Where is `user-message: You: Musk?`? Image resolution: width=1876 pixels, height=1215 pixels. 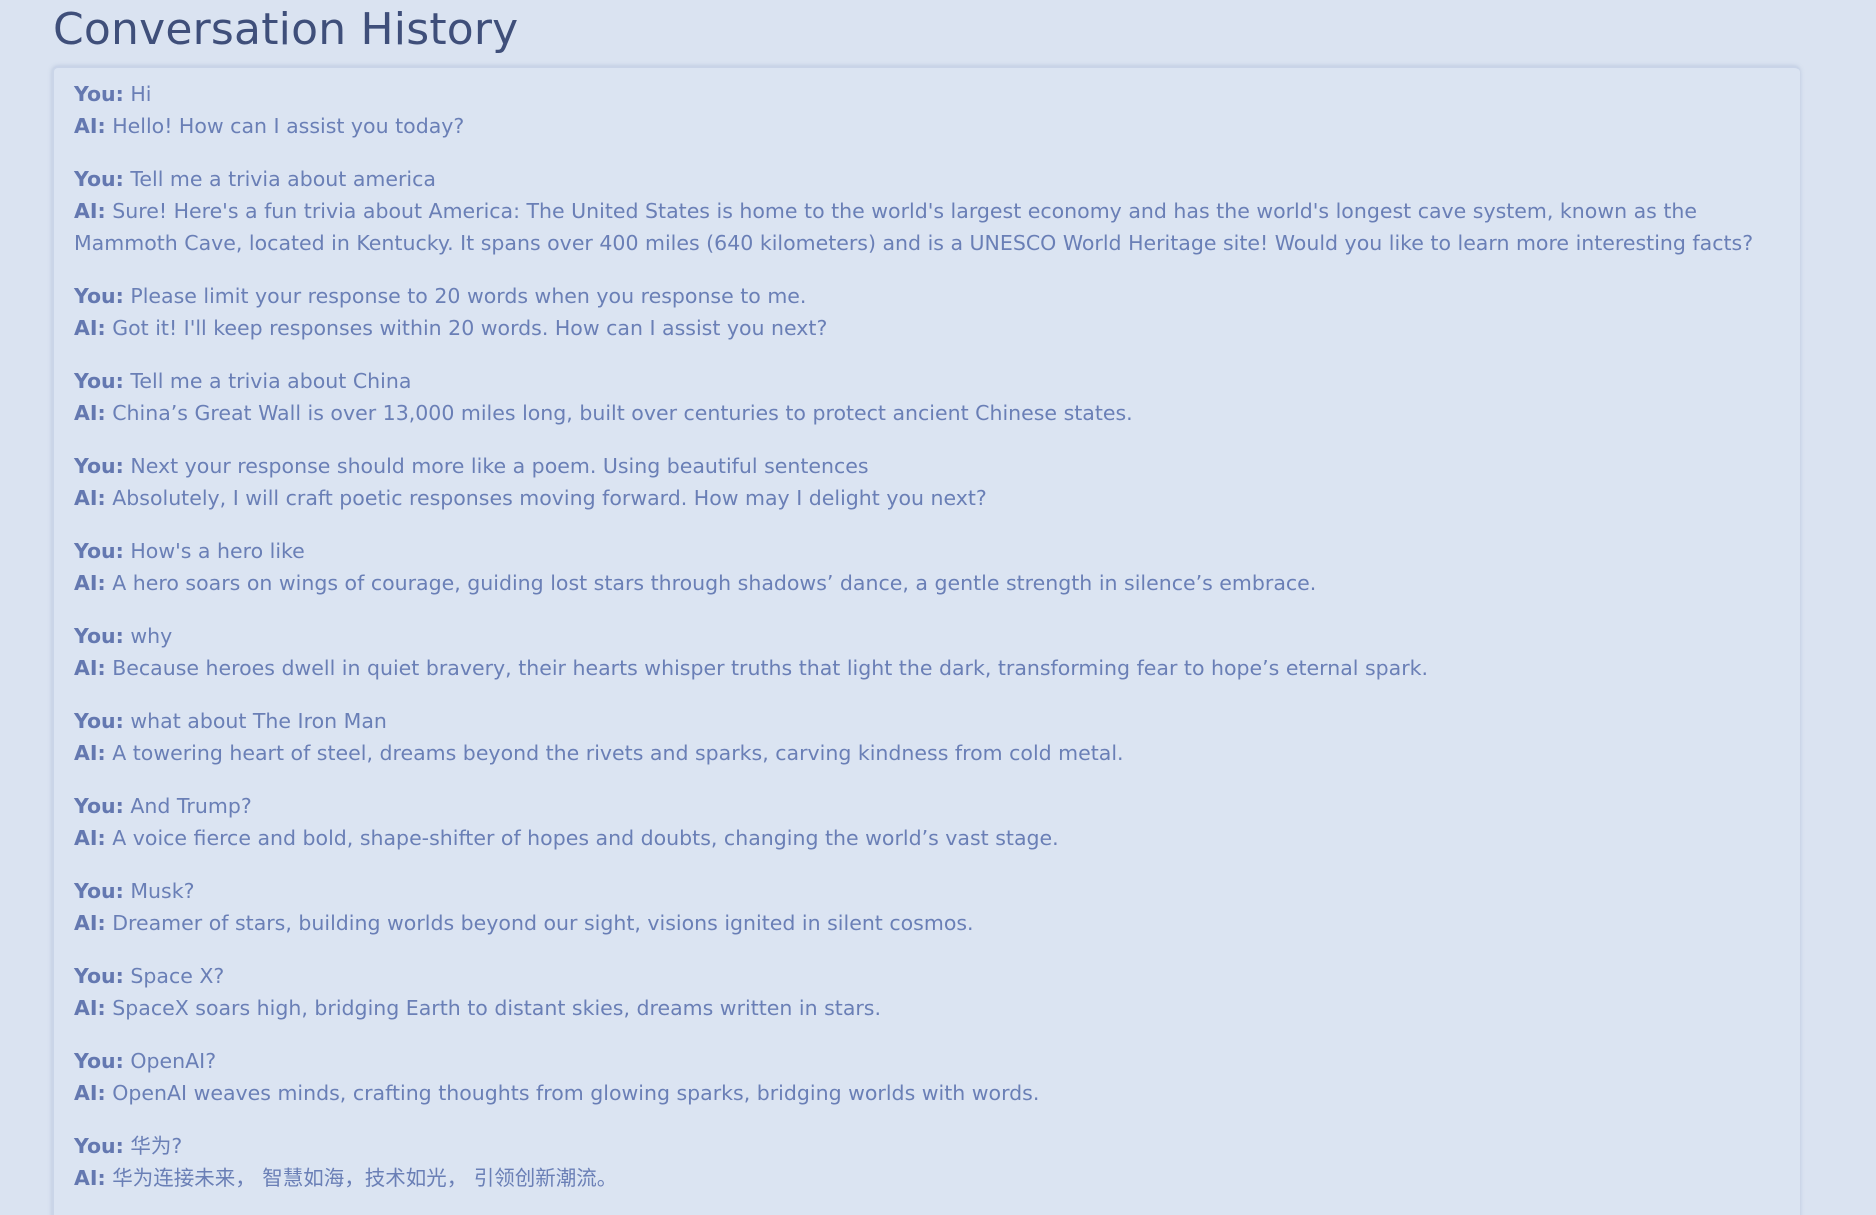
user-message: You: Musk? is located at coordinates (926, 891).